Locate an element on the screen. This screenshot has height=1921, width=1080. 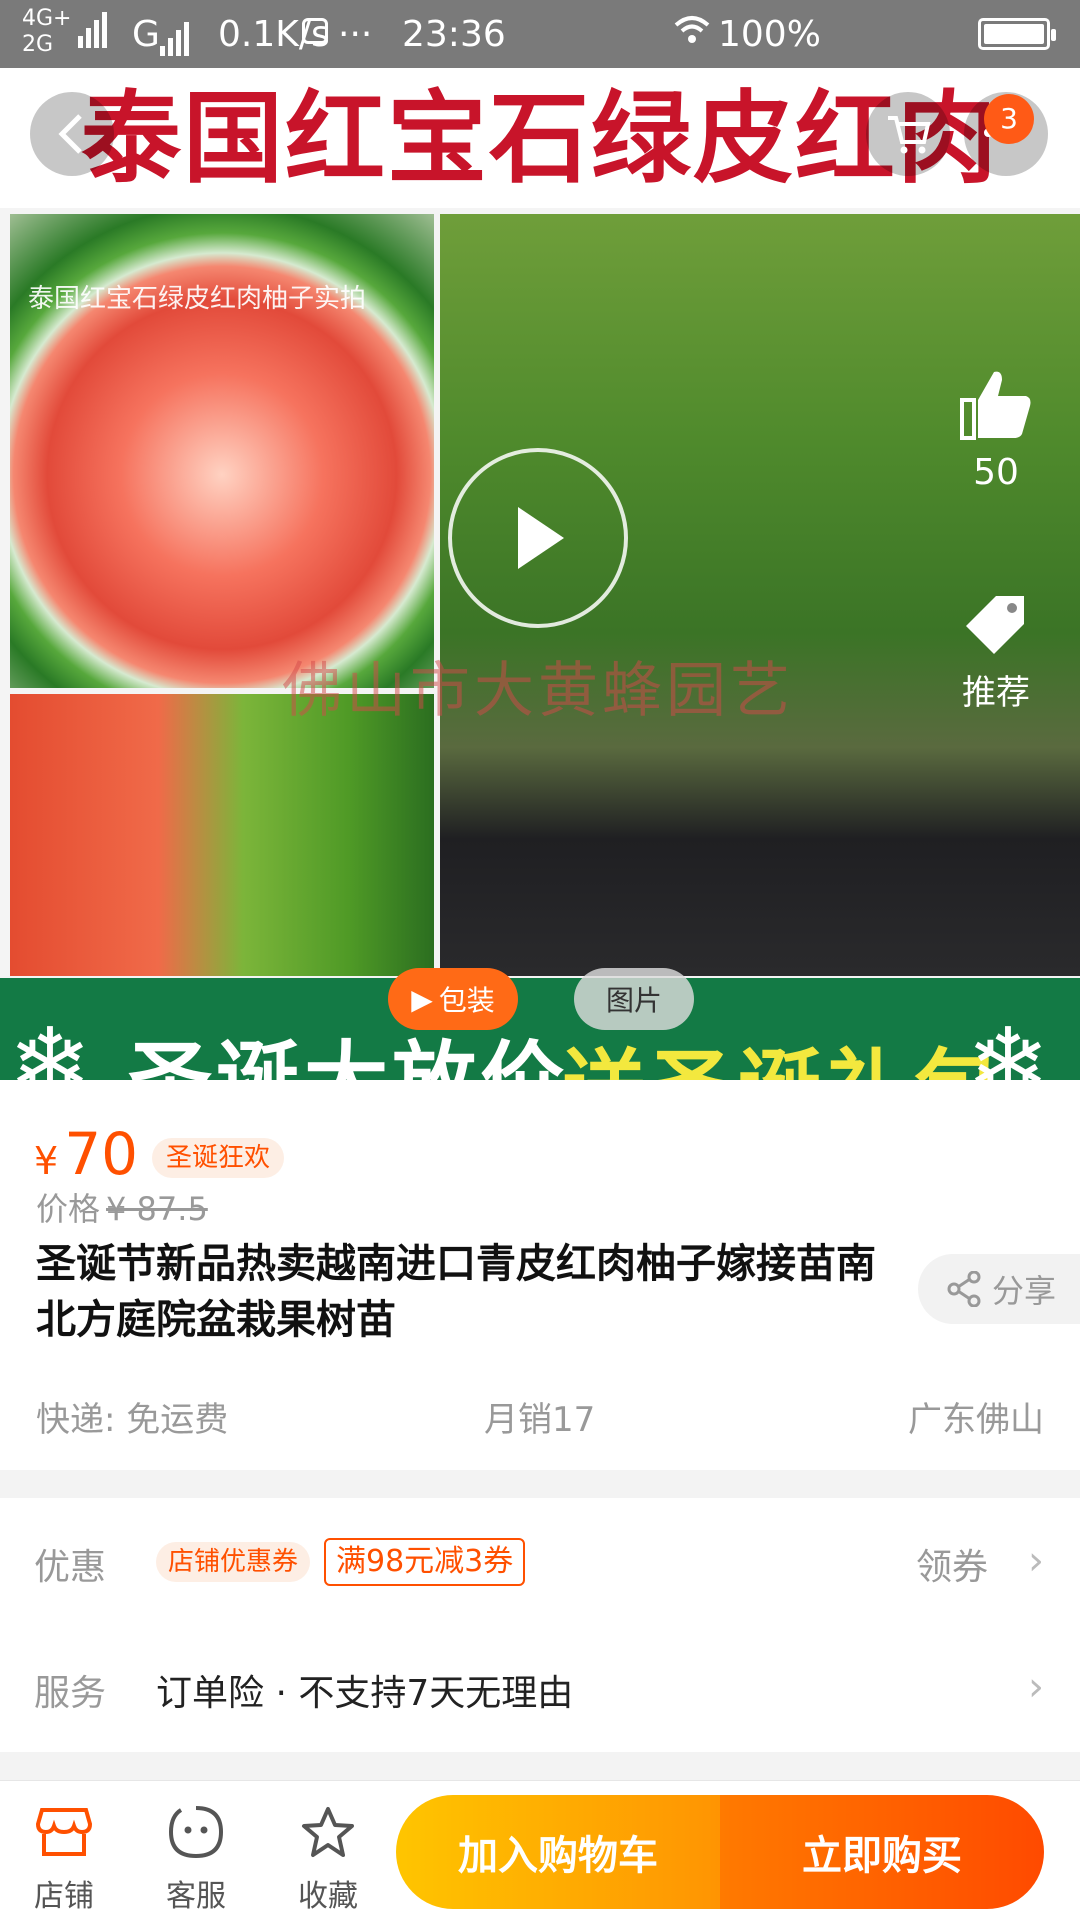
back-button is located at coordinates (72, 134).